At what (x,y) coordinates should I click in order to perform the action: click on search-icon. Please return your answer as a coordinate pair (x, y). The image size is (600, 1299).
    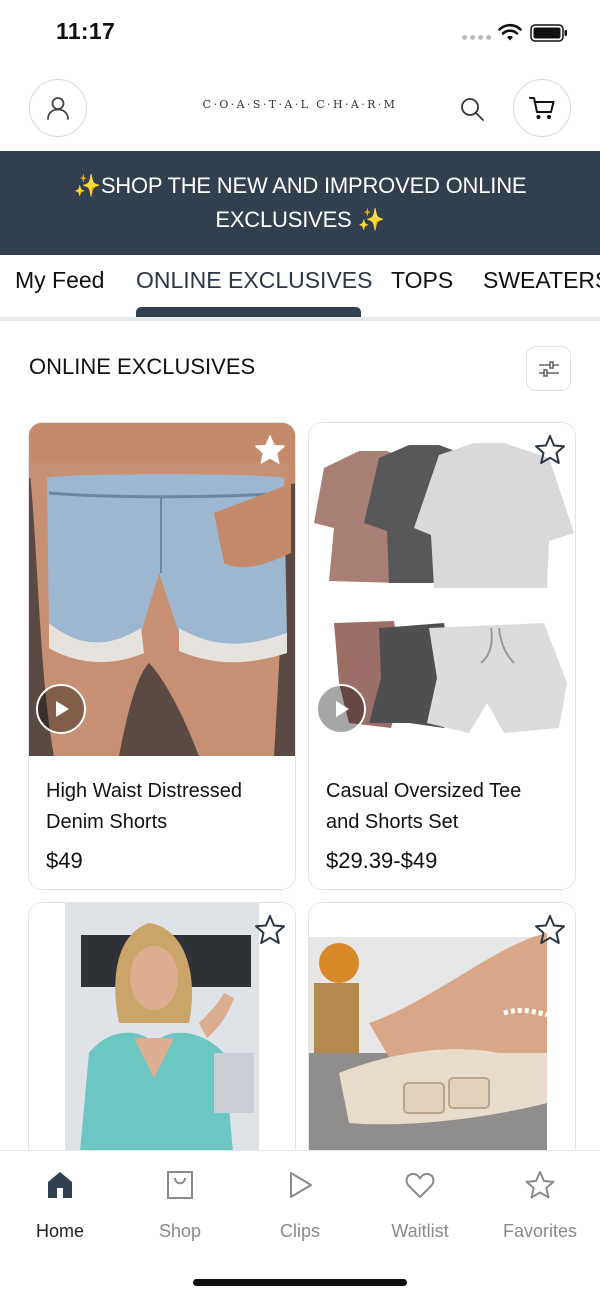
    Looking at the image, I should click on (472, 109).